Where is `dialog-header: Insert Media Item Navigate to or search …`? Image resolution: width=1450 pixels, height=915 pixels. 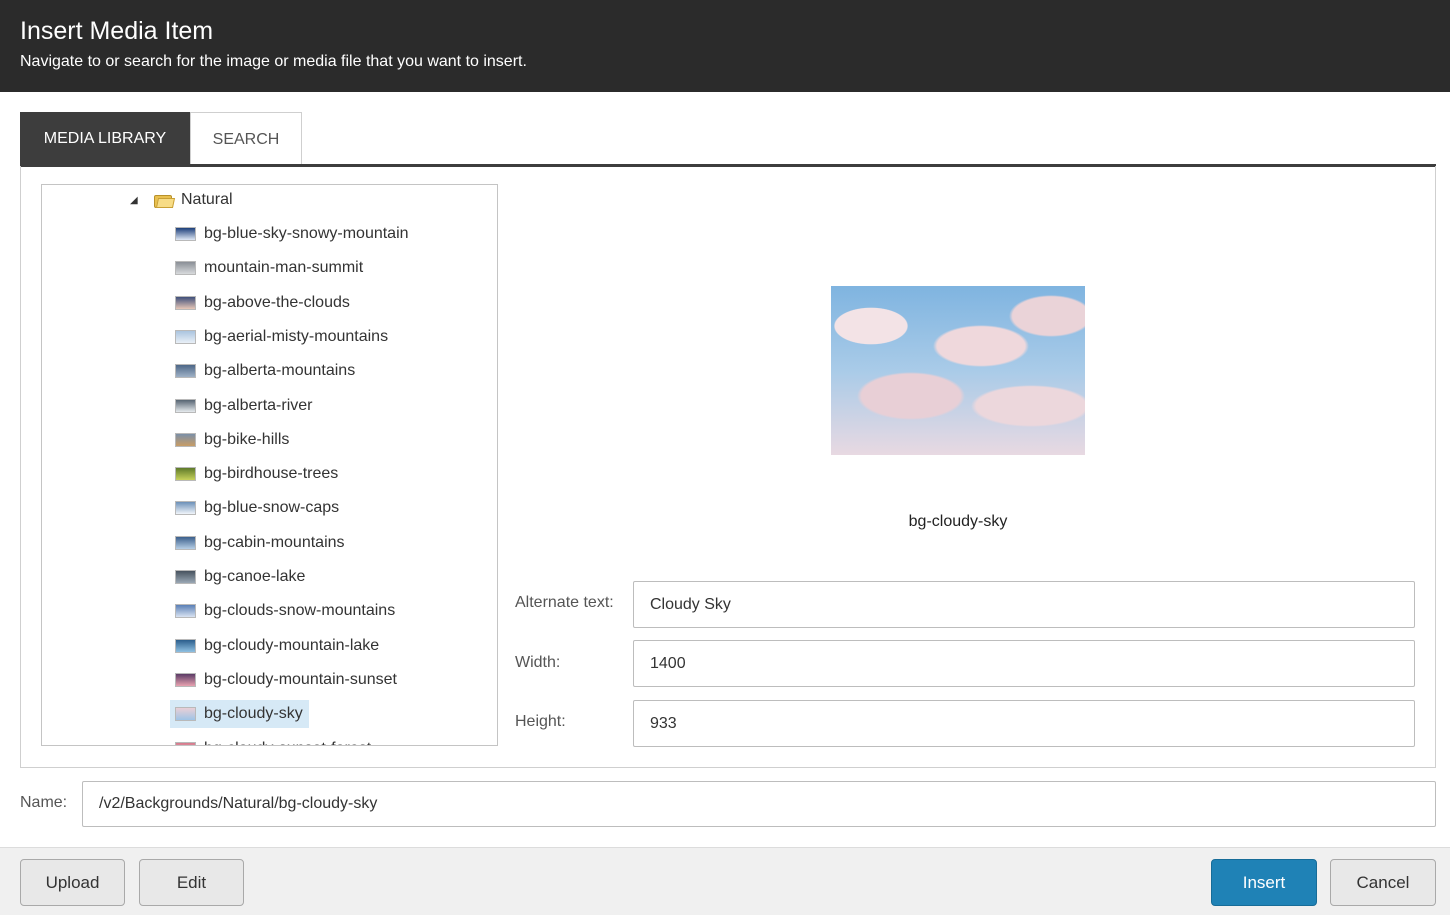 dialog-header: Insert Media Item Navigate to or search … is located at coordinates (725, 46).